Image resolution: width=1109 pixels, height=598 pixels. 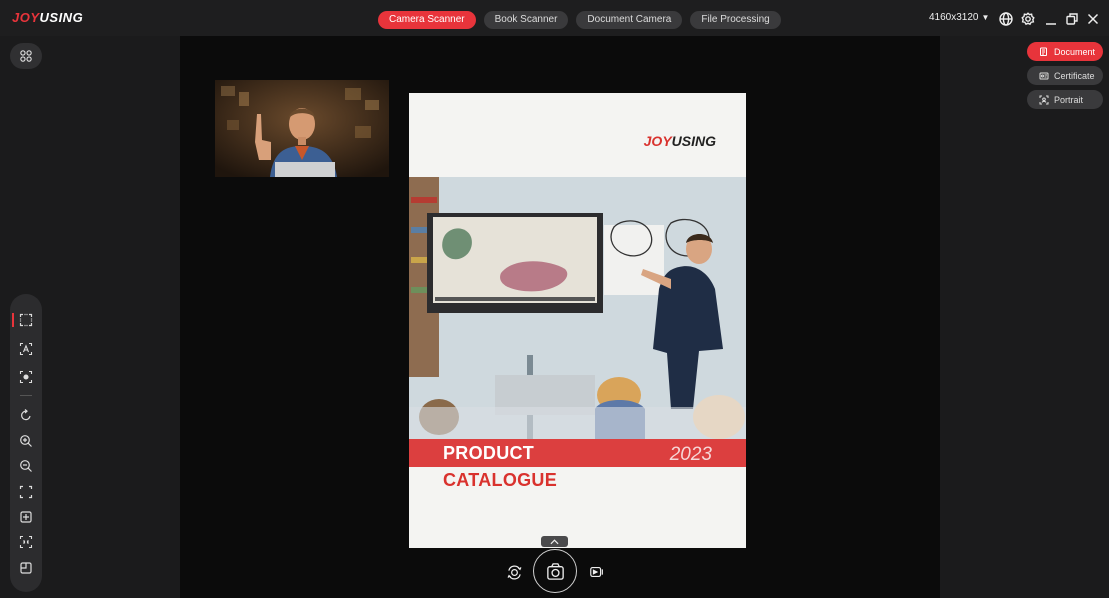 I want to click on document-icon, so click(x=1043, y=51).